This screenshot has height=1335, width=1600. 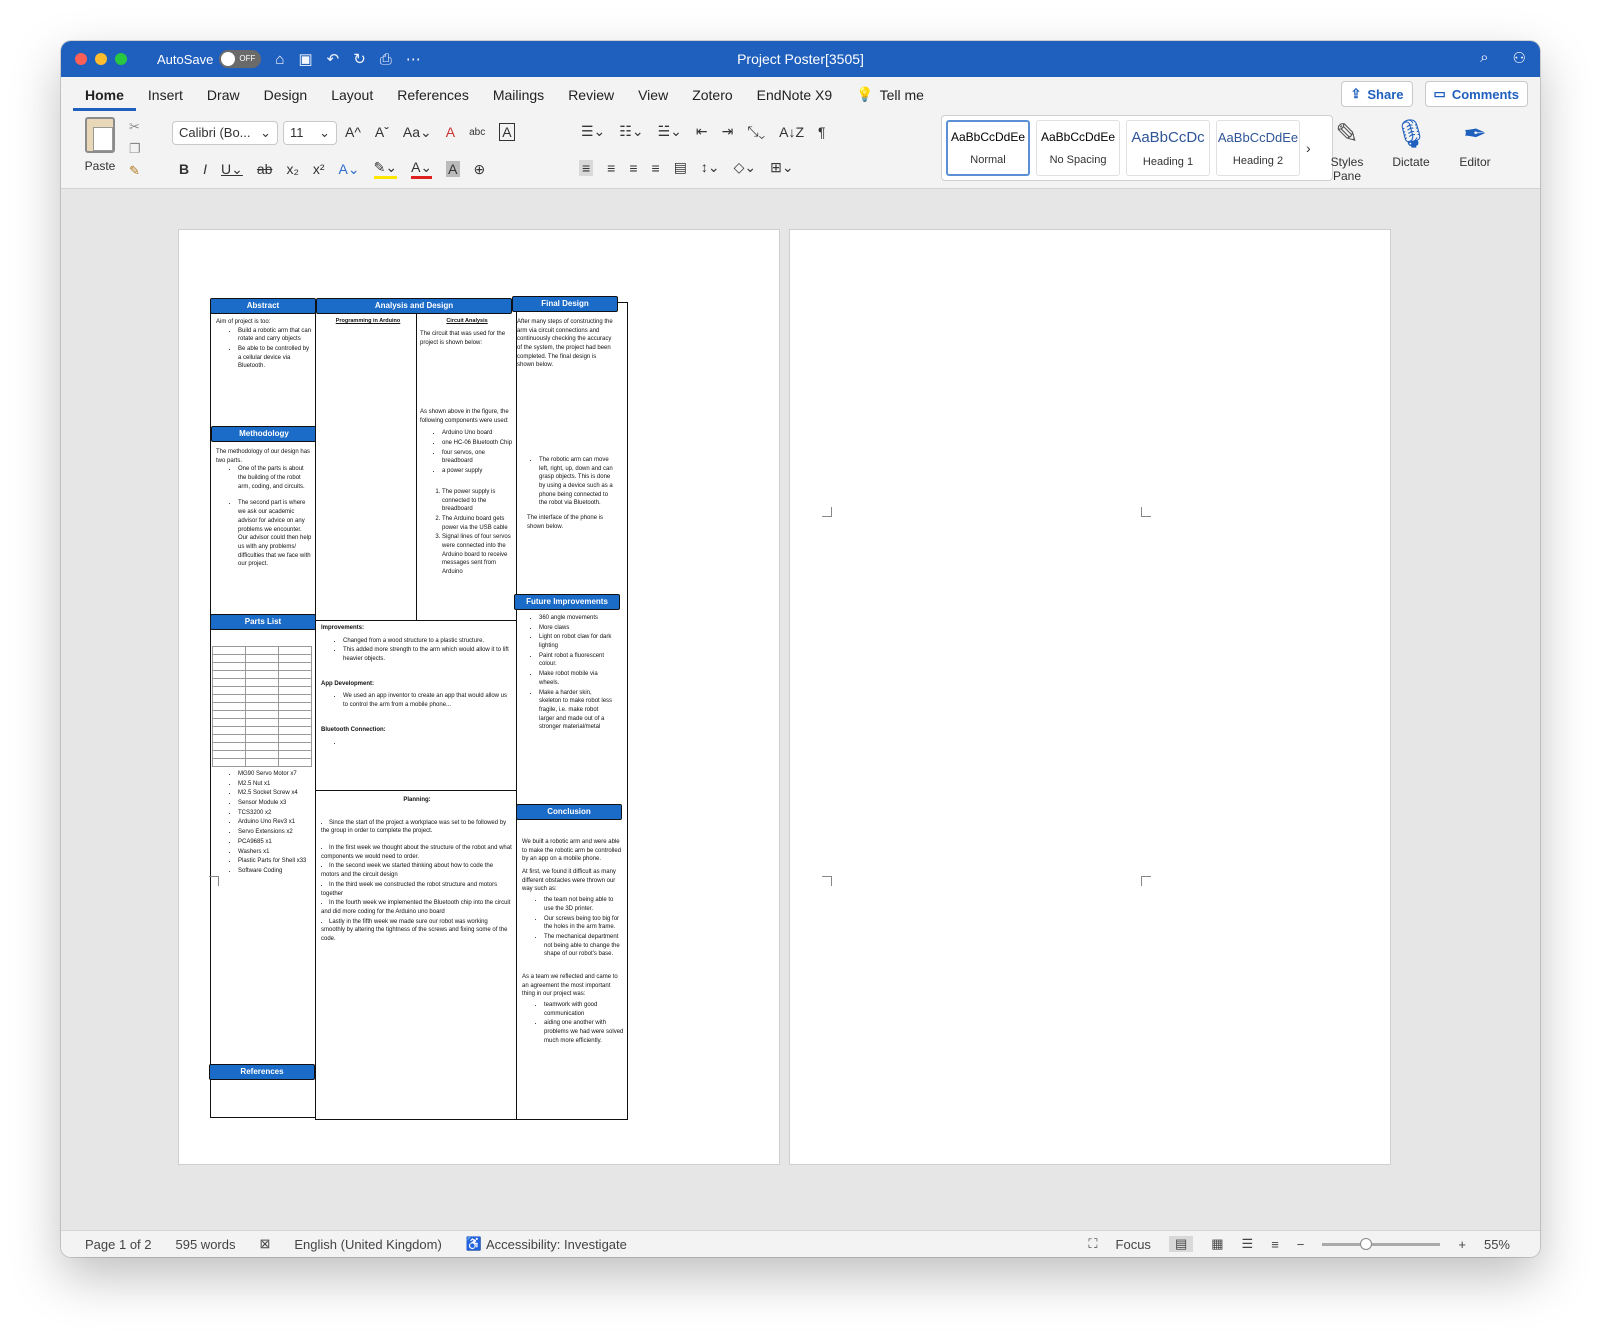 What do you see at coordinates (1133, 1244) in the screenshot?
I see `focus-button: Focus` at bounding box center [1133, 1244].